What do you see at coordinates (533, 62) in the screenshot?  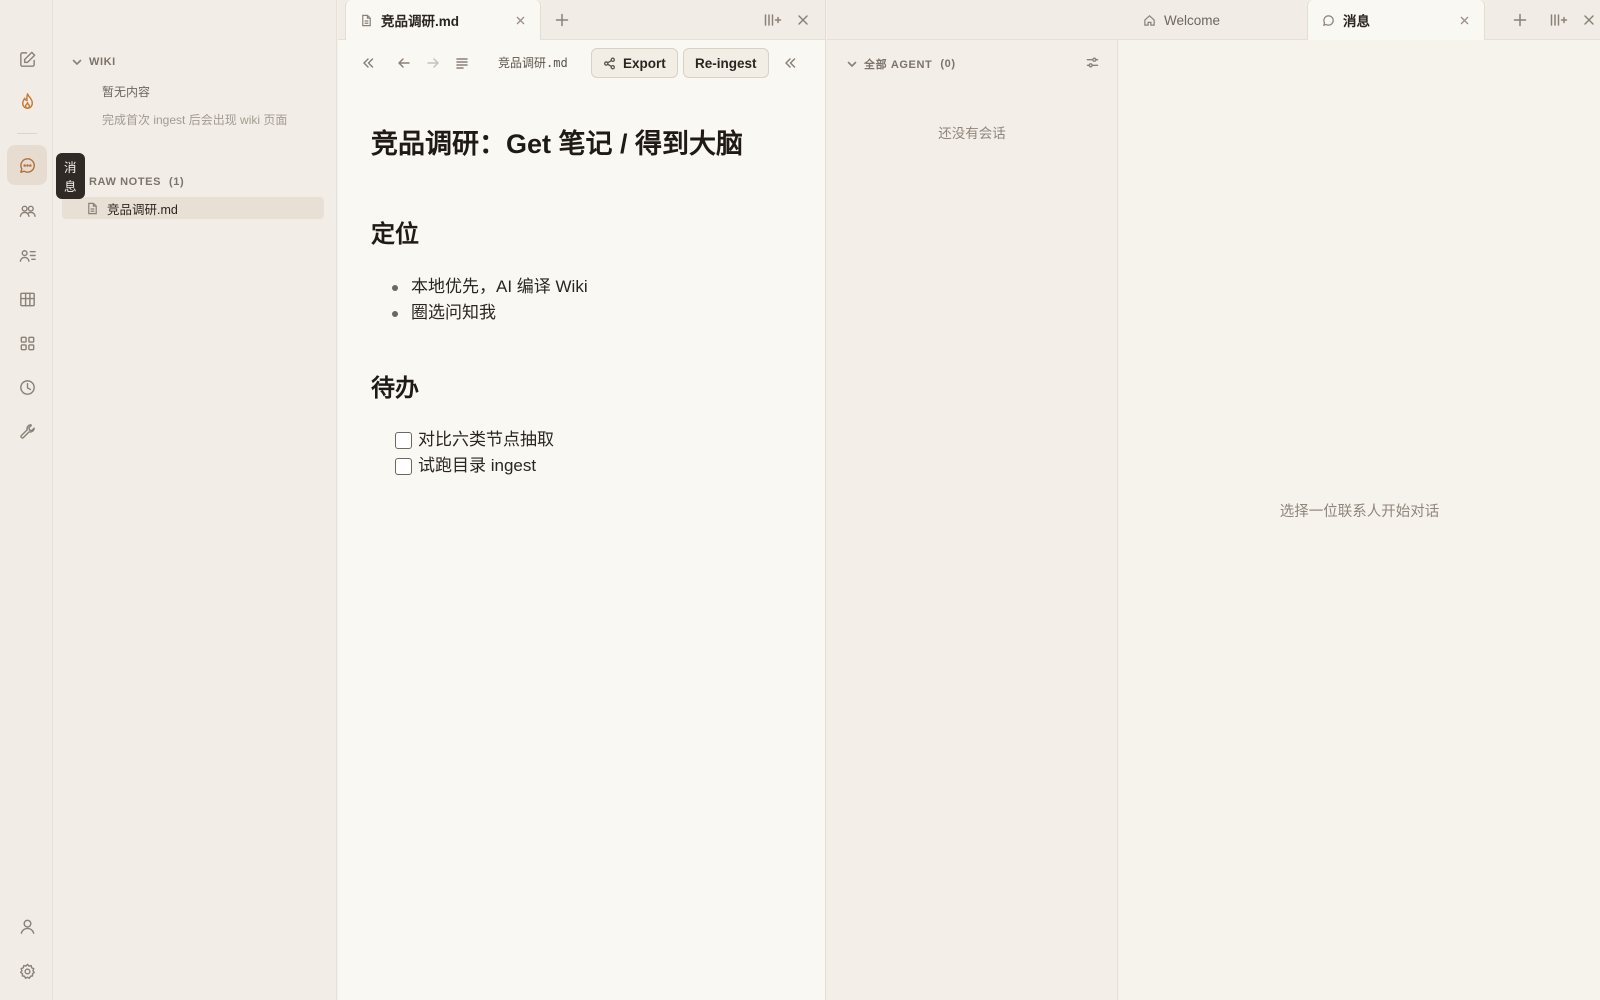 I see `breadcrumb: 竞品调研.md` at bounding box center [533, 62].